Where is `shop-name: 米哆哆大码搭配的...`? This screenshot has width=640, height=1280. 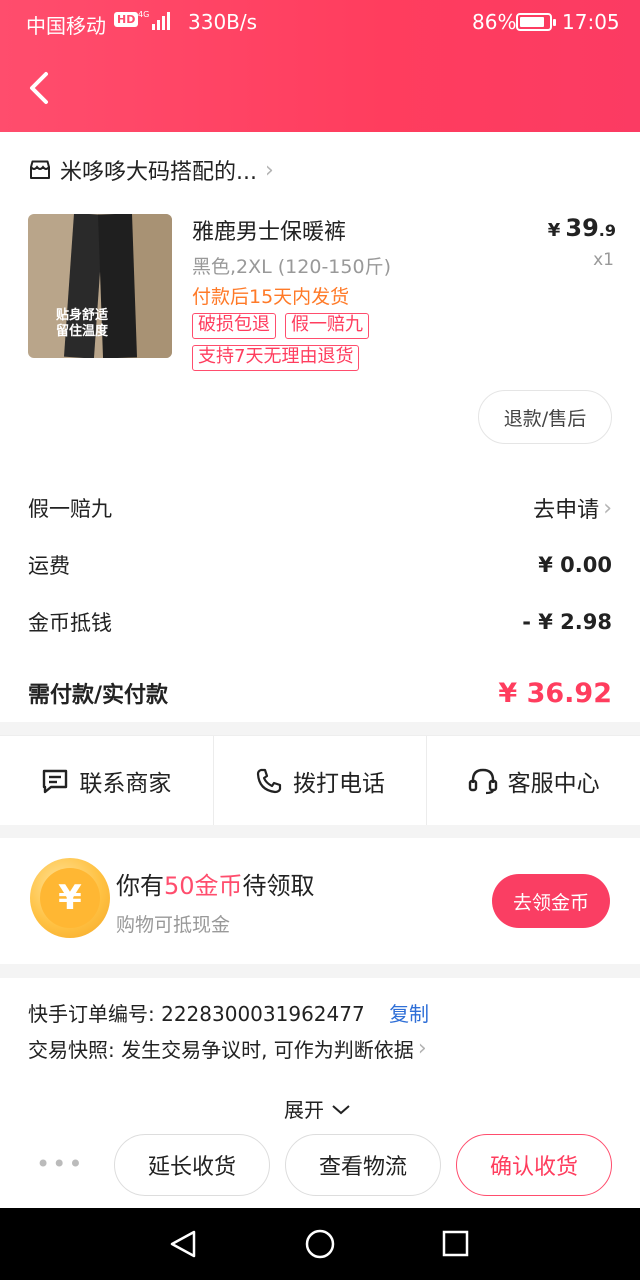
shop-name: 米哆哆大码搭配的... is located at coordinates (158, 172).